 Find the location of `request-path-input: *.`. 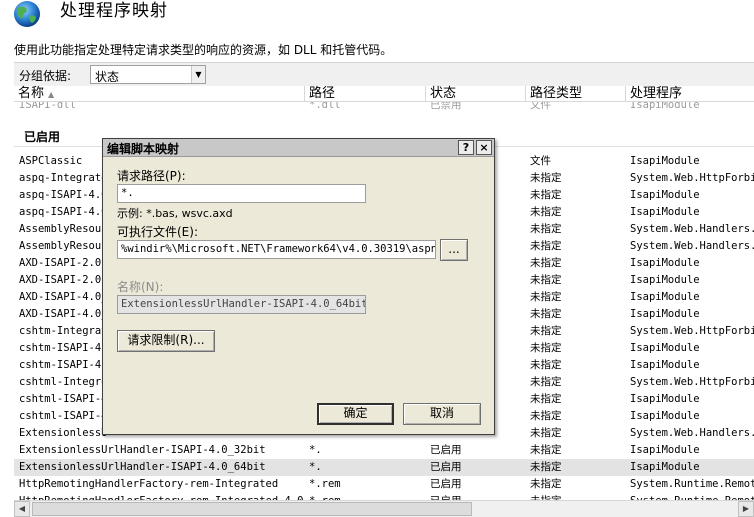

request-path-input: *. is located at coordinates (241, 193).